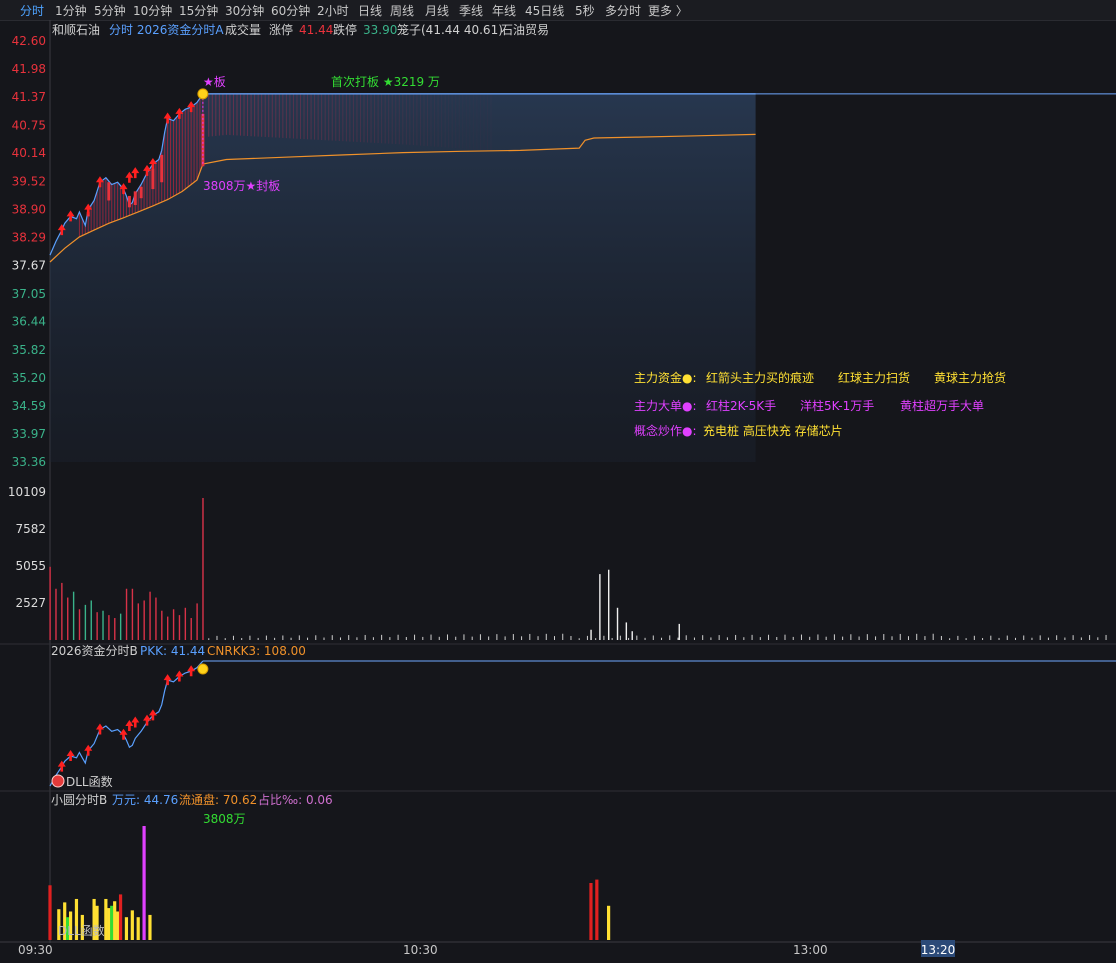 Image resolution: width=1116 pixels, height=963 pixels. Describe the element at coordinates (370, 10) in the screenshot. I see `tab-8: 日线` at that location.